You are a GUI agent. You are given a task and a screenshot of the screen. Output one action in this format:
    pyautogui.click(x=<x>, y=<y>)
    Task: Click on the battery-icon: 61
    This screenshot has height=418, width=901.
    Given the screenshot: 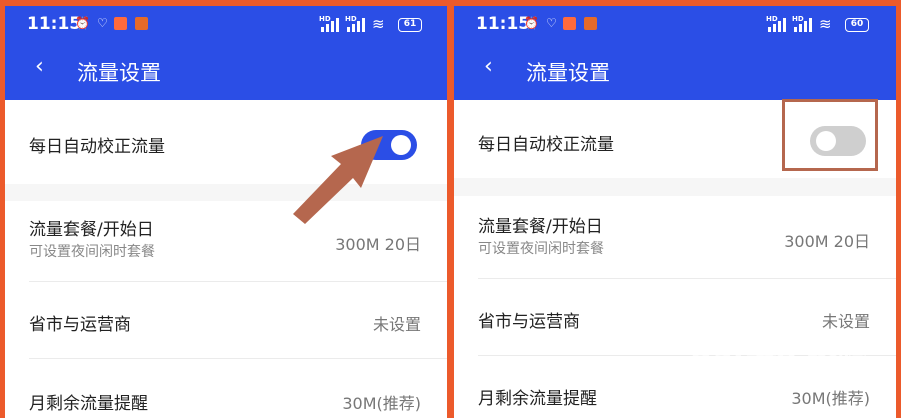 What is the action you would take?
    pyautogui.click(x=410, y=25)
    